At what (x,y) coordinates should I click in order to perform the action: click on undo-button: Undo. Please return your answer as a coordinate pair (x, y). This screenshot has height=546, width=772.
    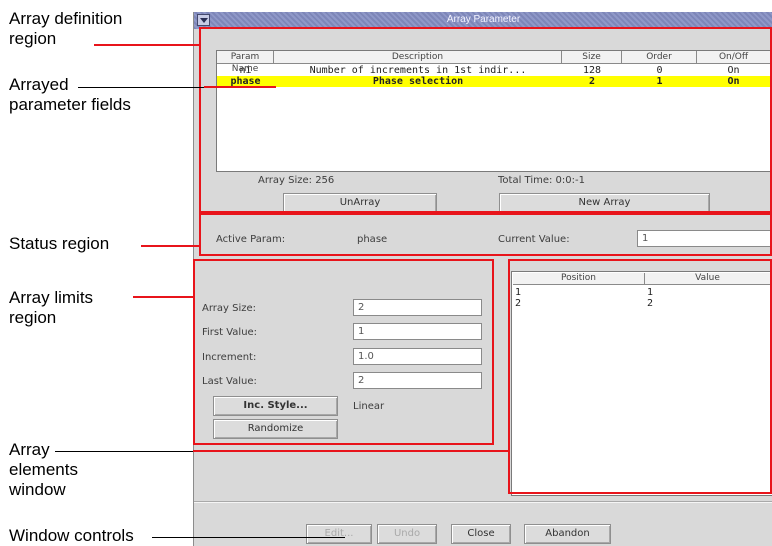
    Looking at the image, I should click on (407, 534).